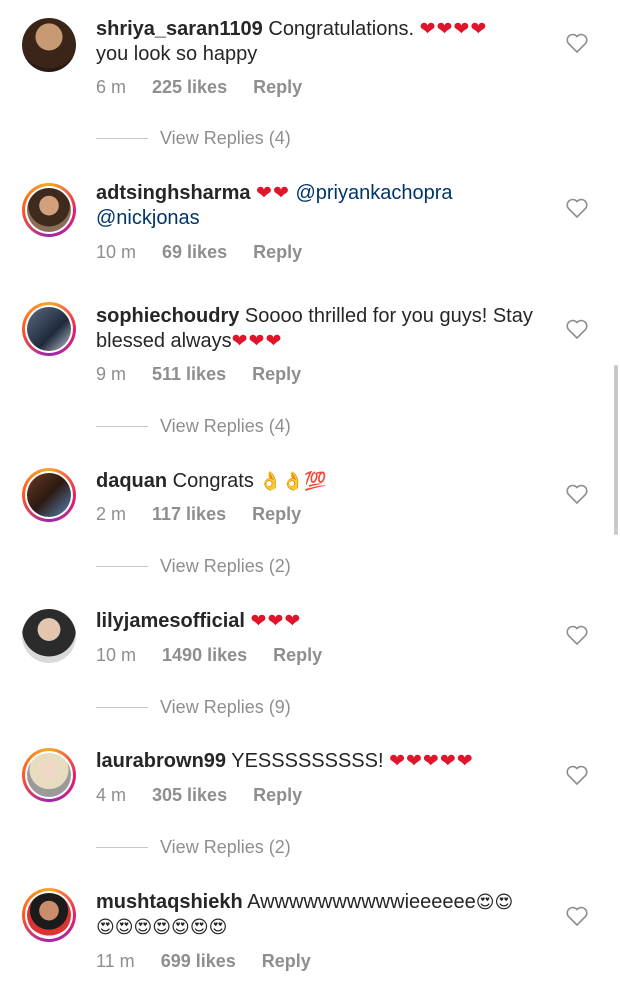 This screenshot has width=620, height=981. What do you see at coordinates (161, 761) in the screenshot?
I see `comment-username: laurabrown99` at bounding box center [161, 761].